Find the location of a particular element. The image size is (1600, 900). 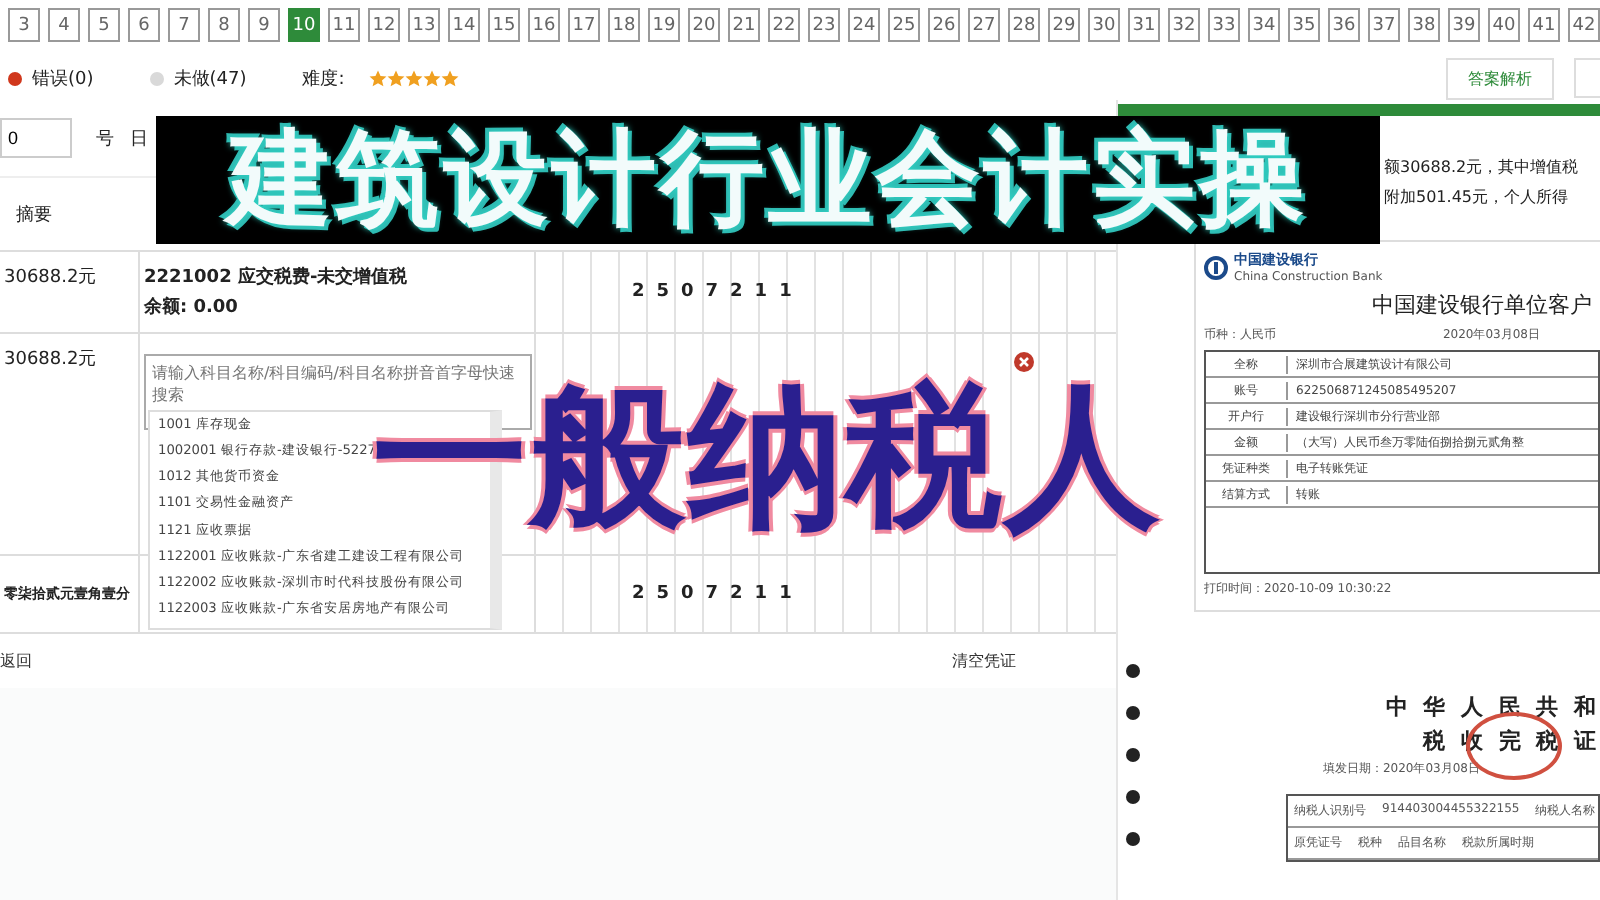

page-button: 8 is located at coordinates (224, 25).